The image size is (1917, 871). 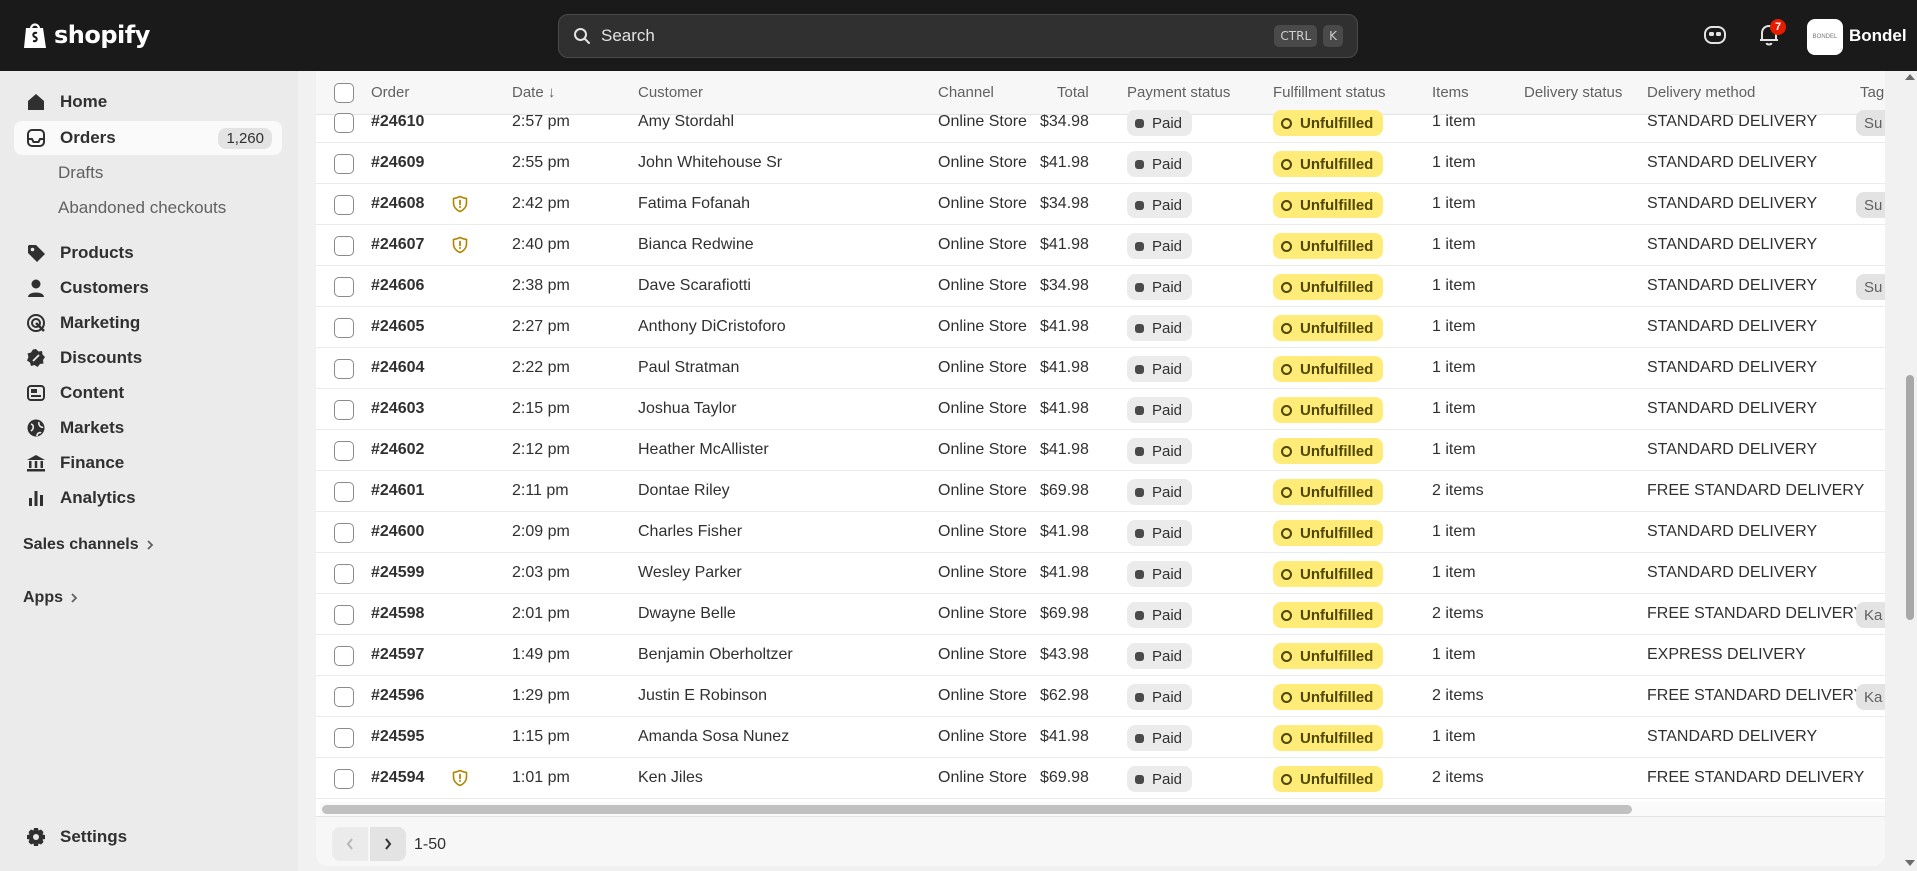 I want to click on store-avatar: BONDEL, so click(x=1825, y=37).